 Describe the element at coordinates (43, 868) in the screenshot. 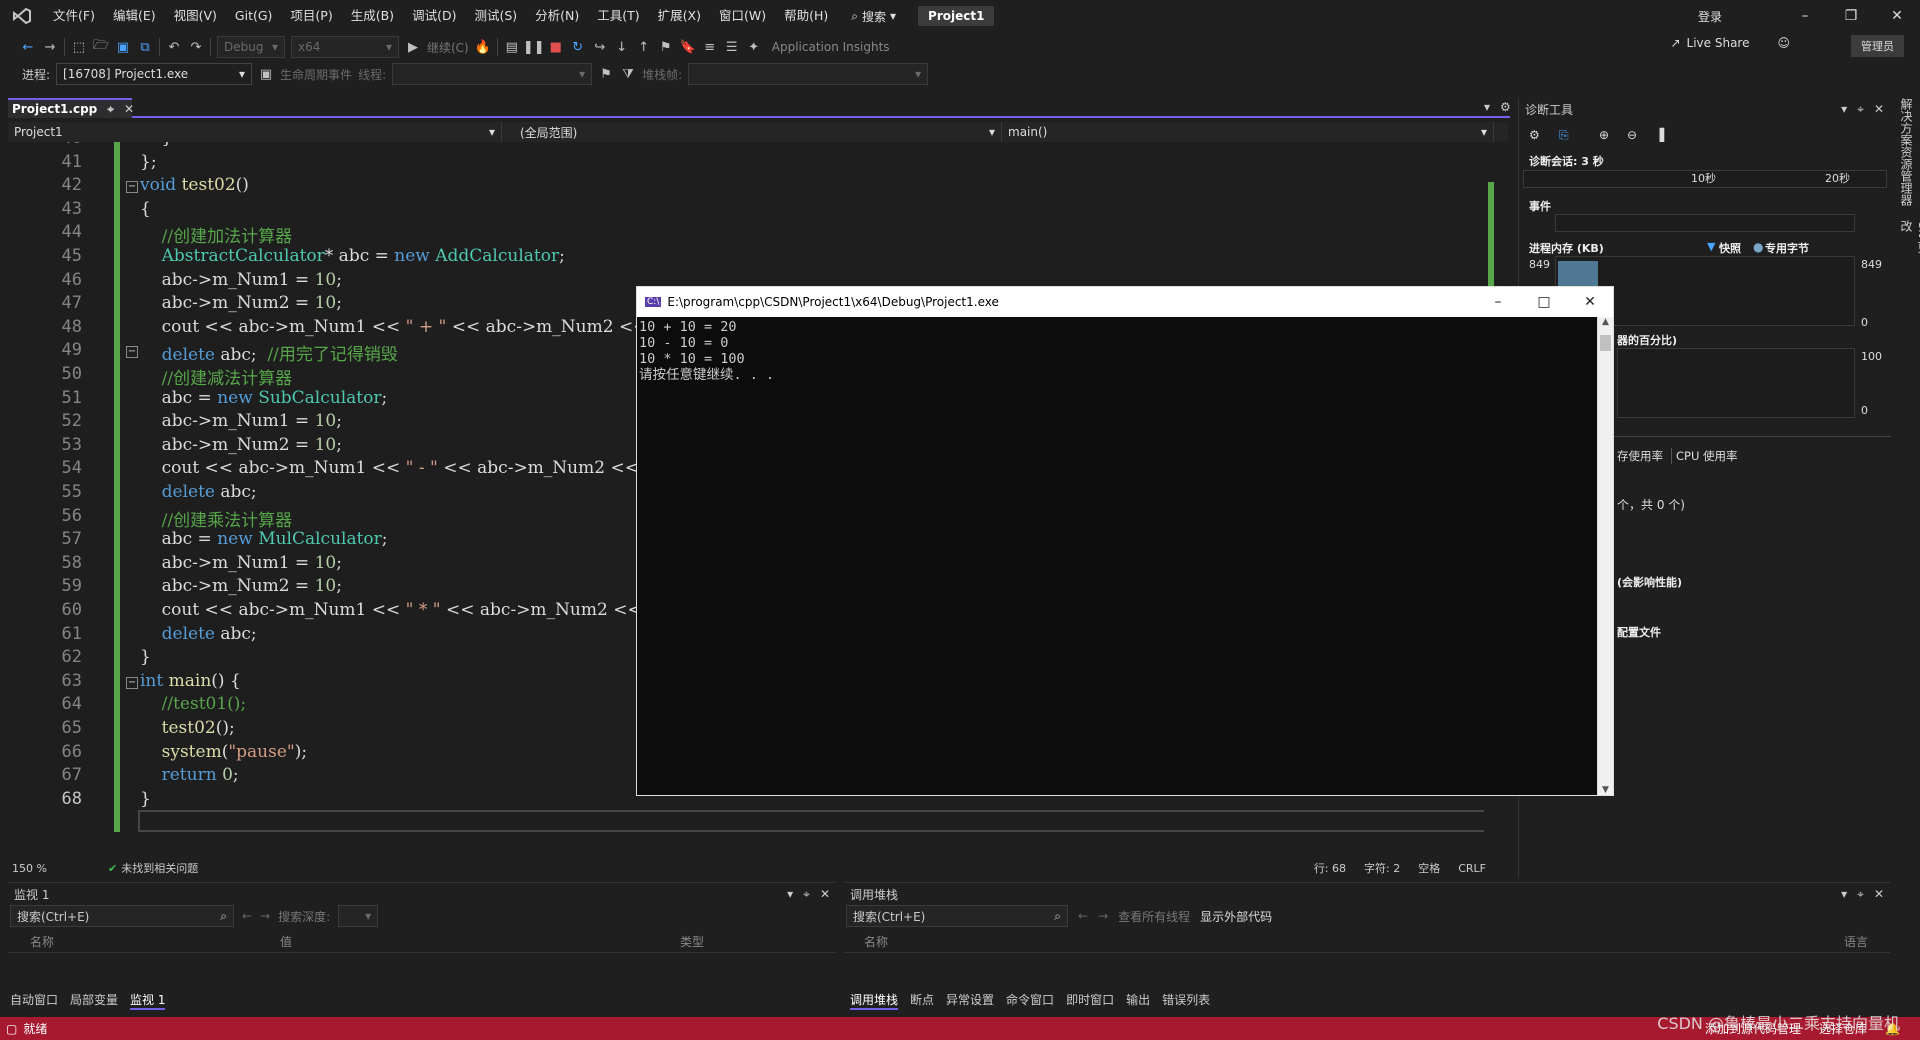

I see `zoom-dropdown: 150 %` at that location.